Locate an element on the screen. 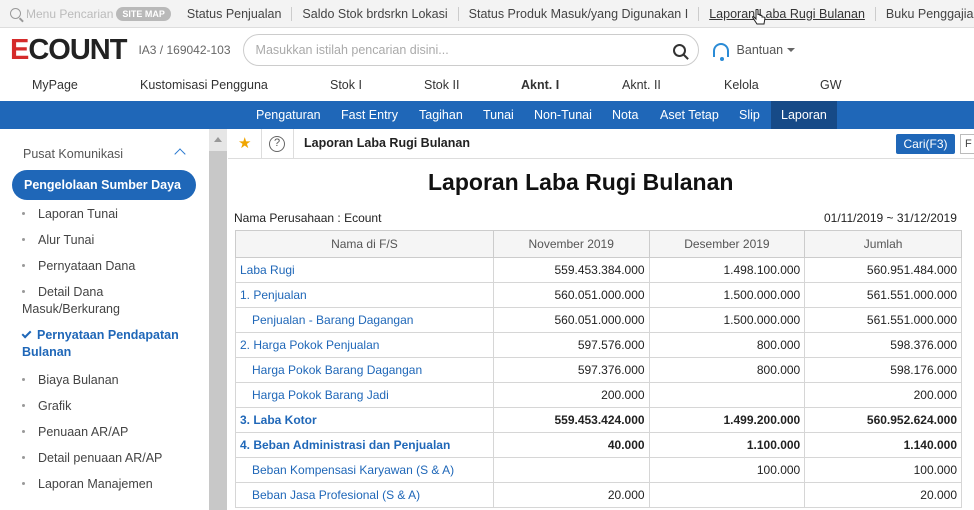 The width and height of the screenshot is (974, 510). company-id: IA3 / 169042-103 is located at coordinates (184, 50).